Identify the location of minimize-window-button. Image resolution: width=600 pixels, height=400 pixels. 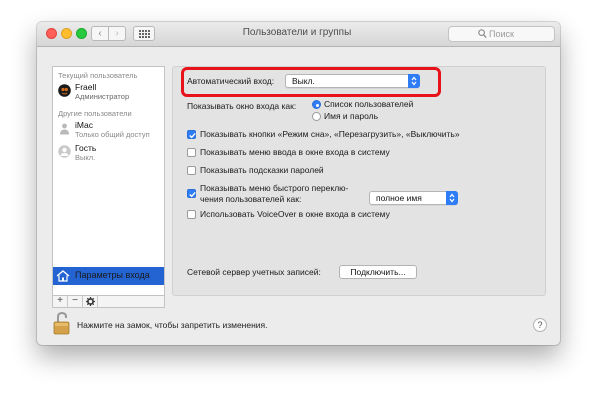
(66, 33).